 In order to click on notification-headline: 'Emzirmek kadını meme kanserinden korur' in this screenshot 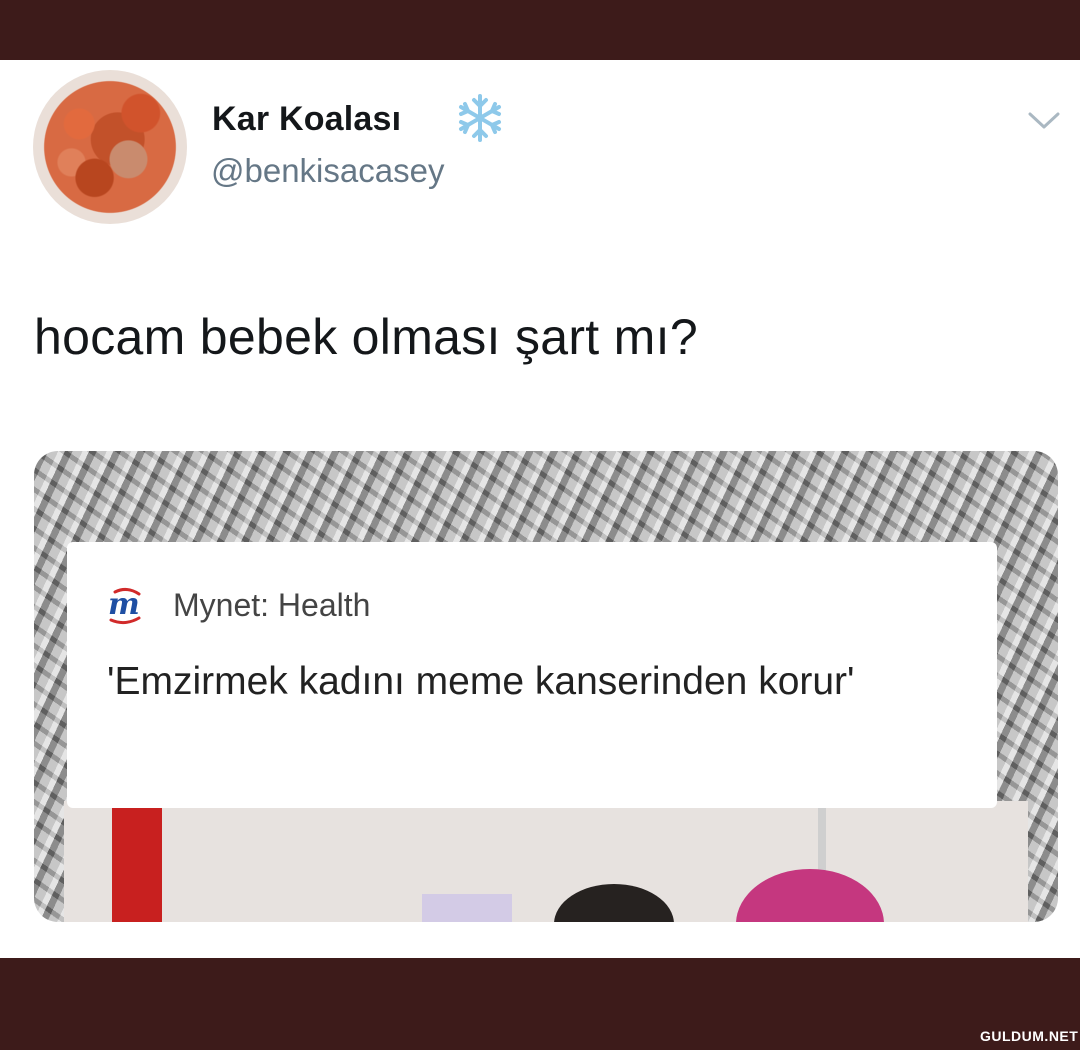, I will do `click(481, 681)`.